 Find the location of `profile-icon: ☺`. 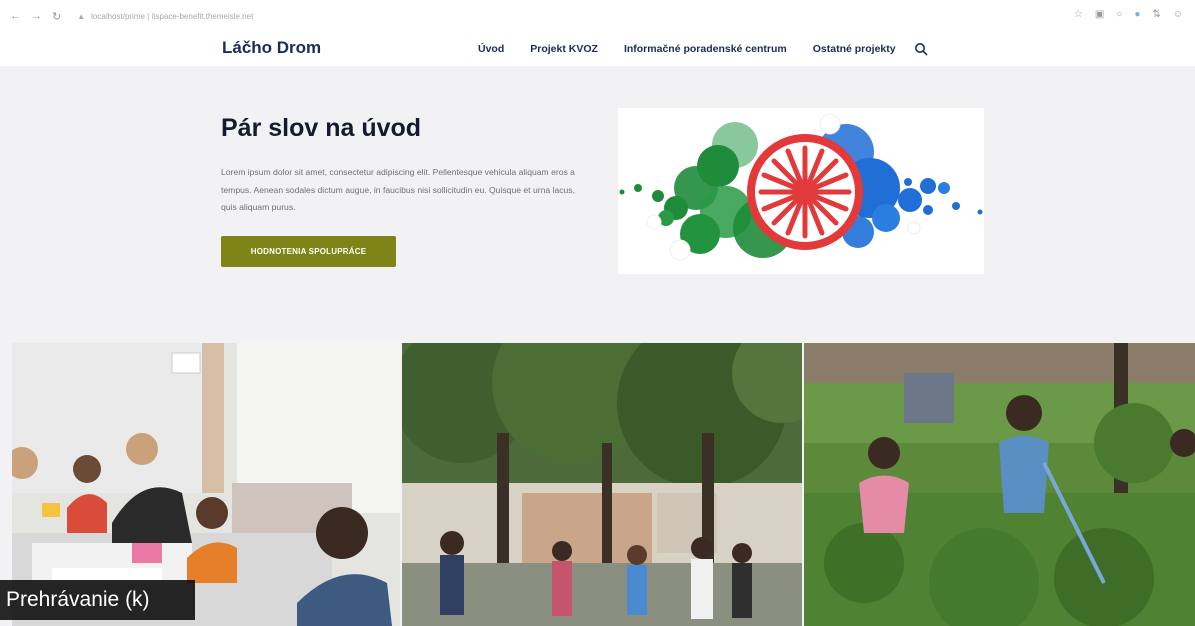

profile-icon: ☺ is located at coordinates (1178, 14).